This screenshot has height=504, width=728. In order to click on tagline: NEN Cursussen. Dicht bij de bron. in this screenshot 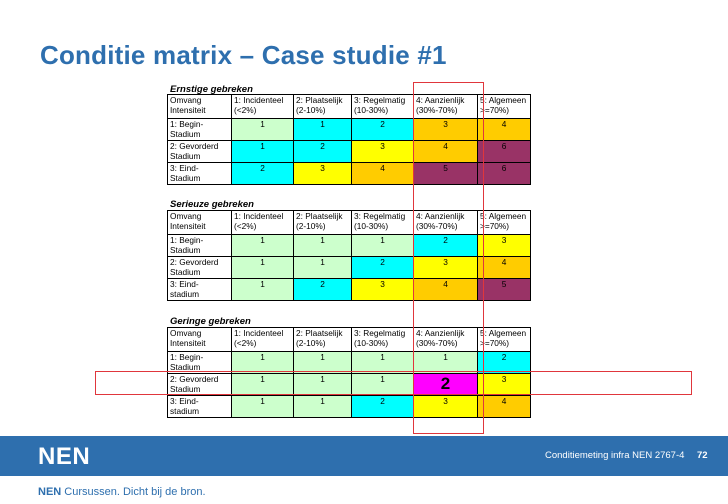, I will do `click(122, 492)`.